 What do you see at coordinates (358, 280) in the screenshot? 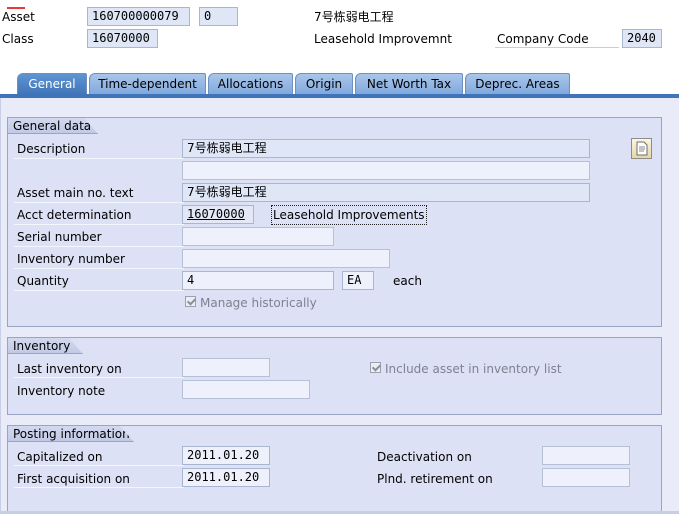
I see `unit-of-measure-field: EA` at bounding box center [358, 280].